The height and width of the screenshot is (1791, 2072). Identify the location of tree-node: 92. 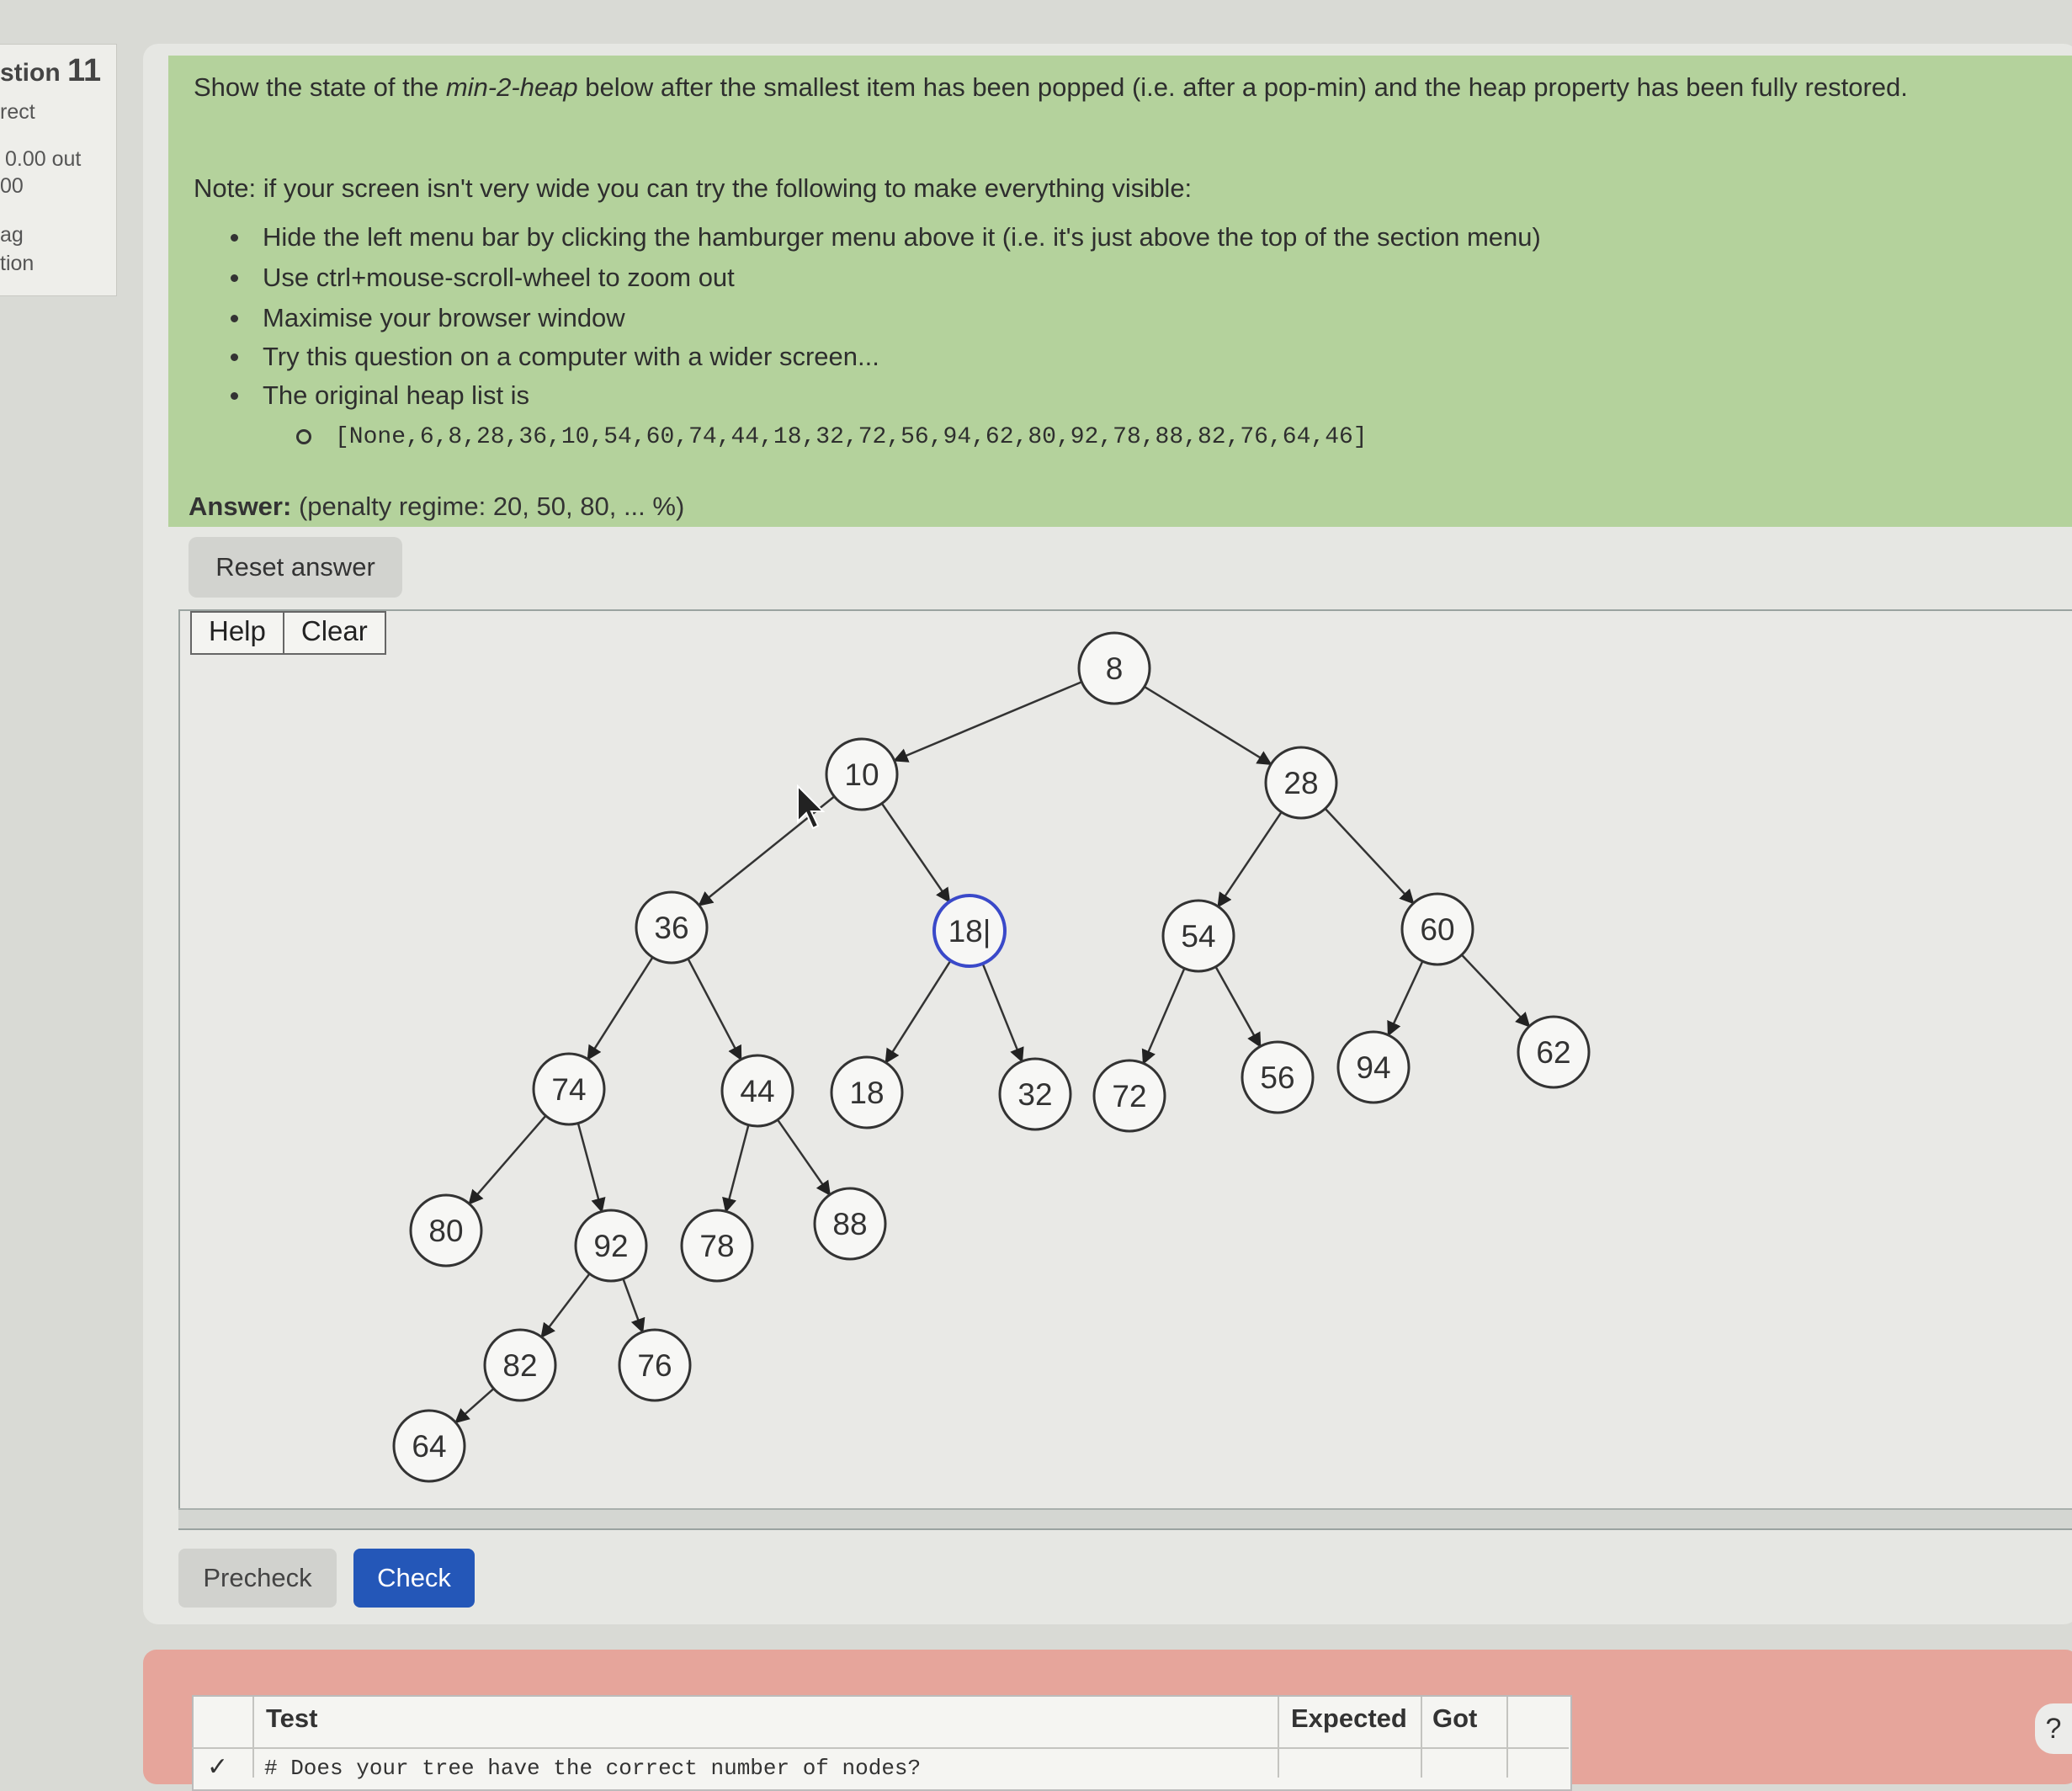
(611, 1246).